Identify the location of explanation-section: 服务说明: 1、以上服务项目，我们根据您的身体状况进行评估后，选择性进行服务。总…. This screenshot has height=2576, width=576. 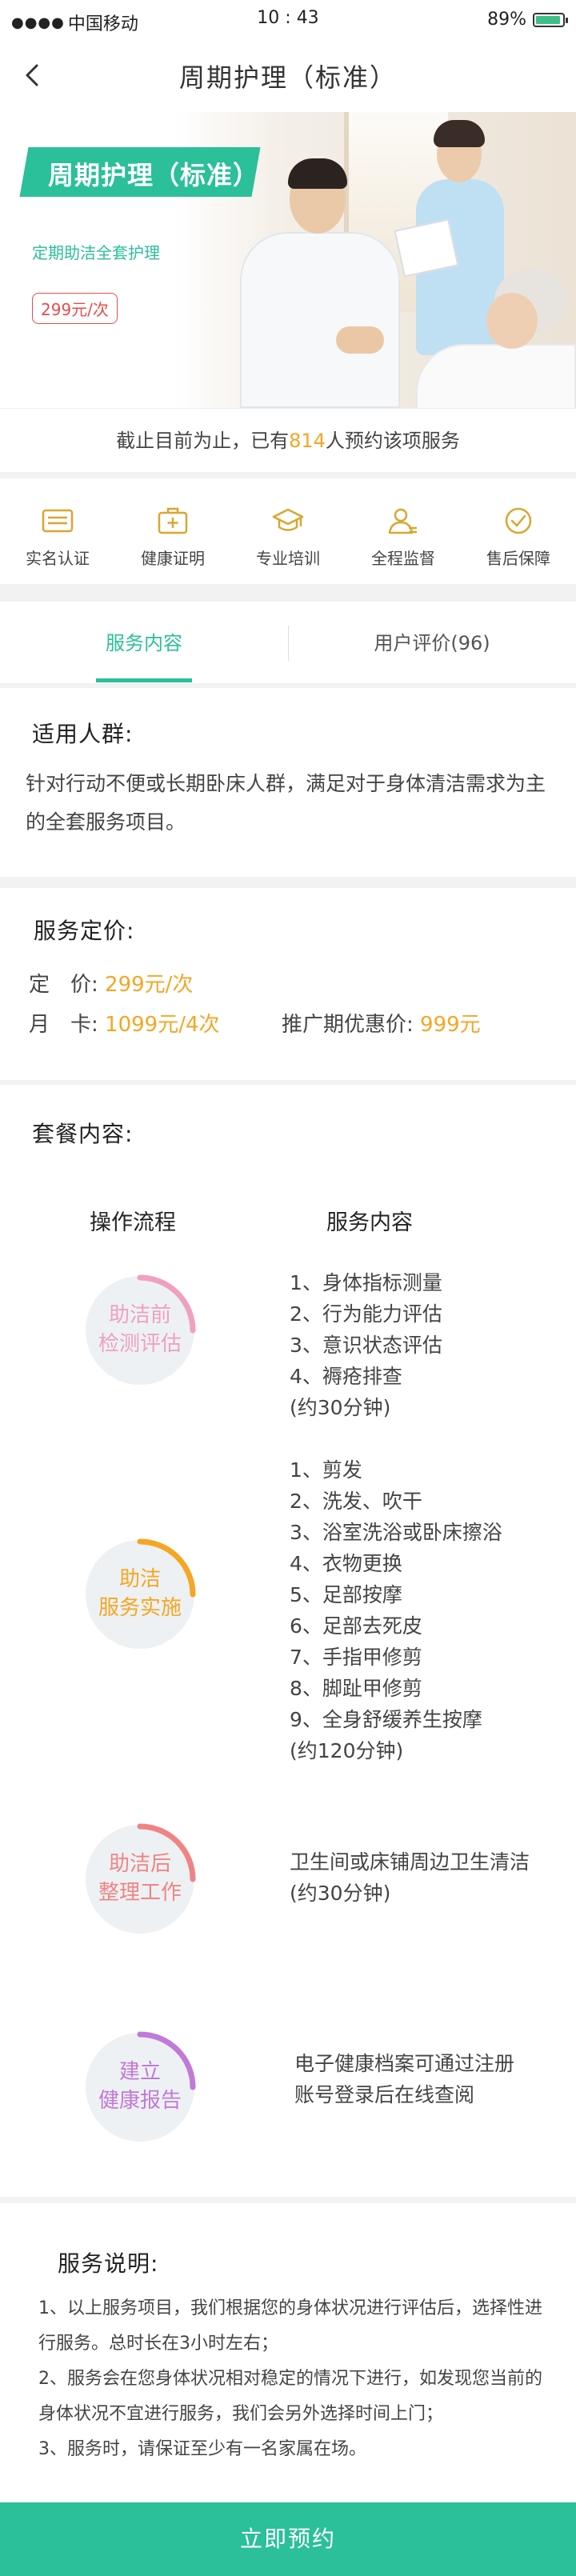
(288, 2353).